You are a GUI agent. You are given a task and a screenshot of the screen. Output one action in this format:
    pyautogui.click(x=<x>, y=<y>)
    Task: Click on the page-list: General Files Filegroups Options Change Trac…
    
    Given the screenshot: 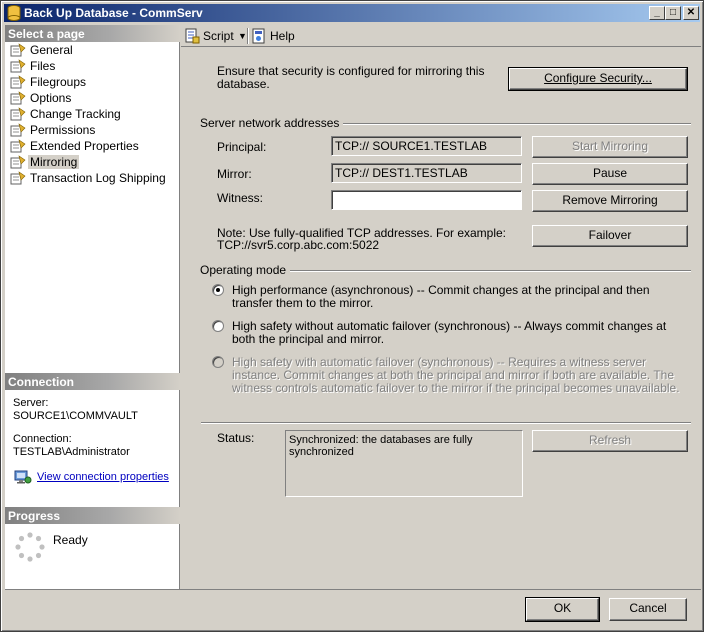 What is the action you would take?
    pyautogui.click(x=92, y=114)
    